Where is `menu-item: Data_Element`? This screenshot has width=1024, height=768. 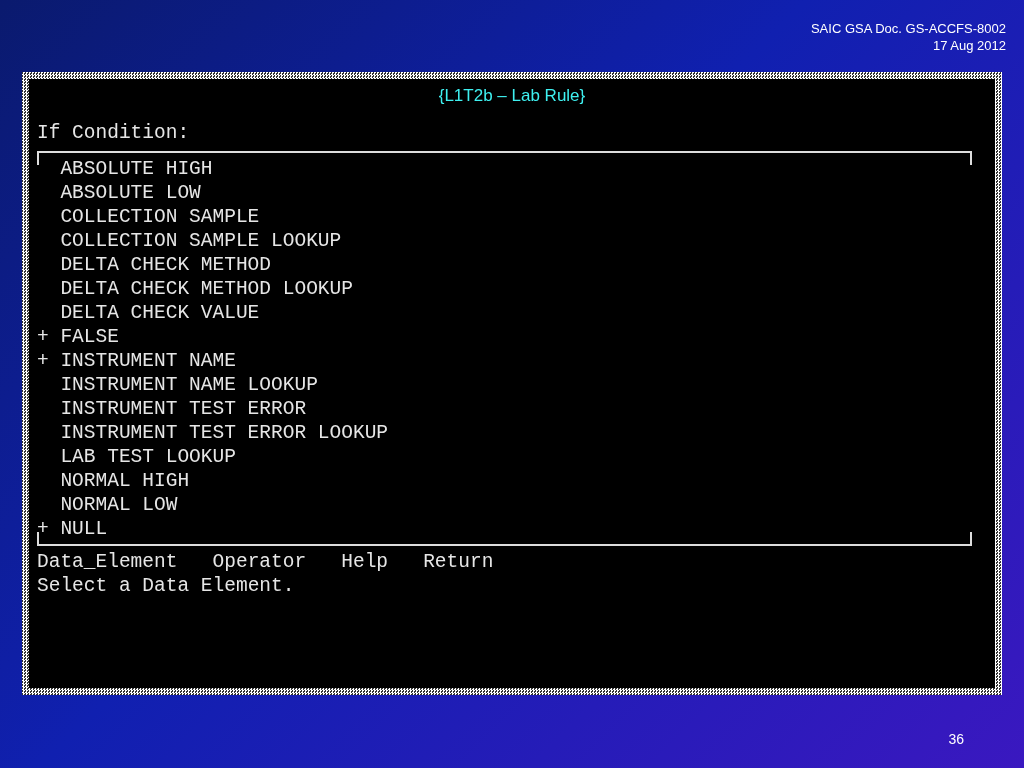 menu-item: Data_Element is located at coordinates (107, 562).